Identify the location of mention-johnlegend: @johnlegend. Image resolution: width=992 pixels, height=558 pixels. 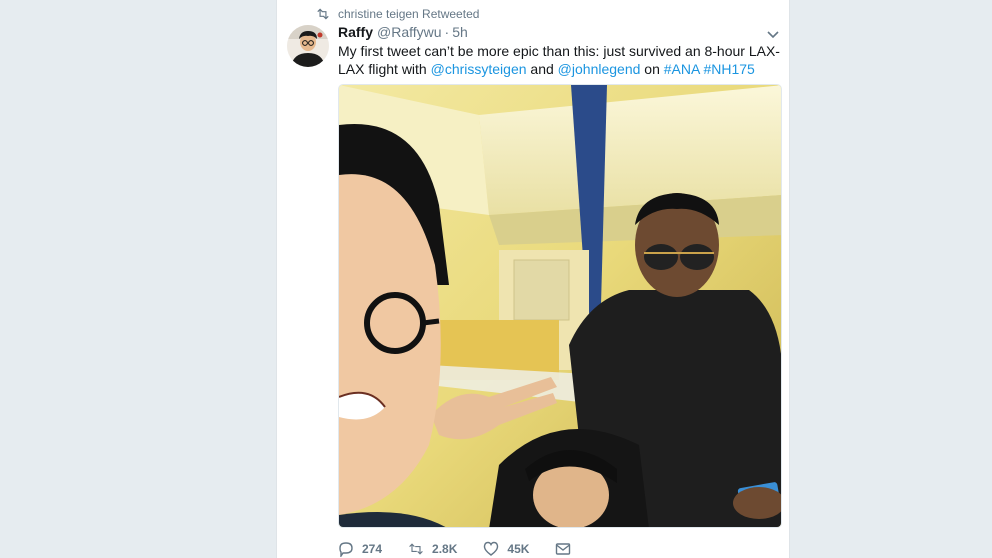
(599, 69).